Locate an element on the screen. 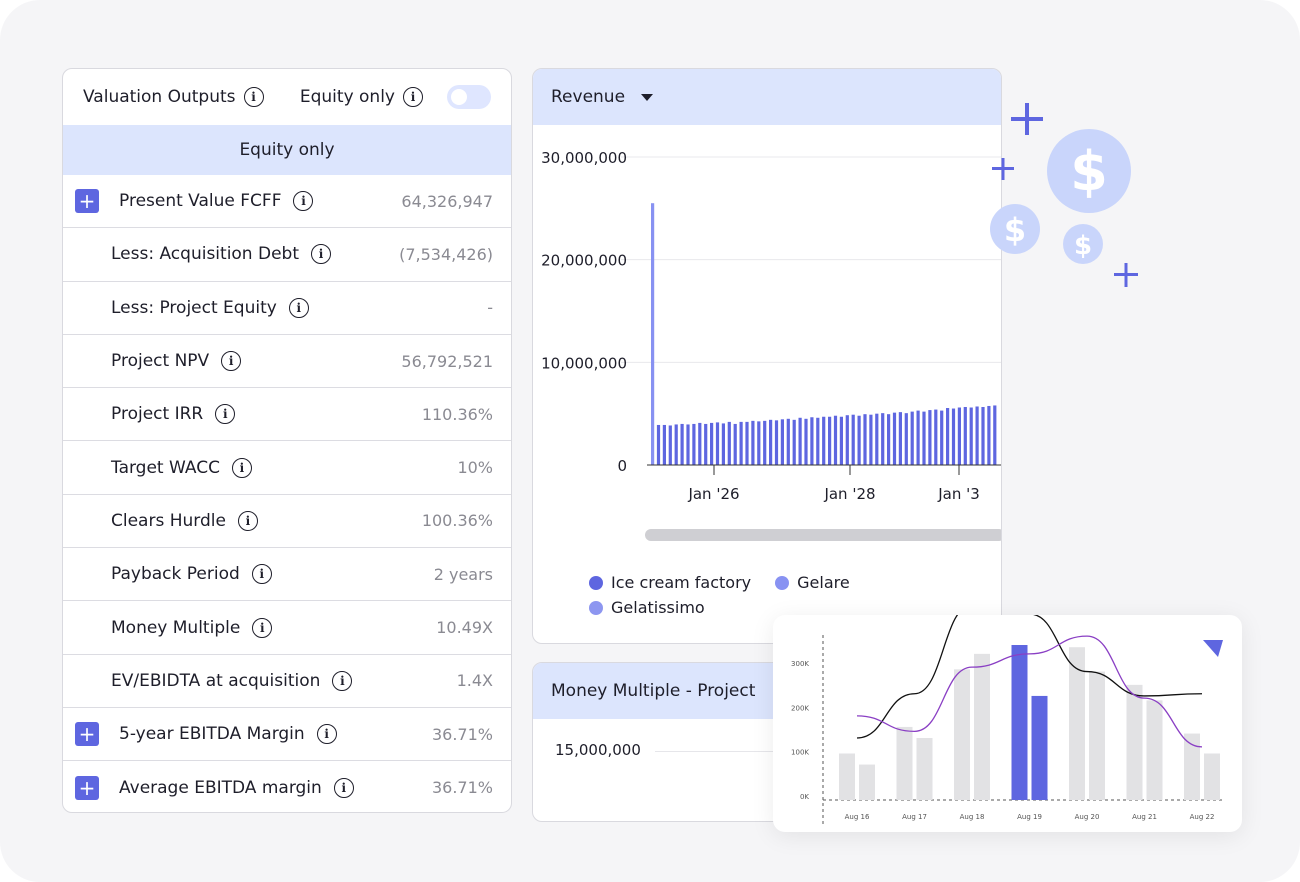  valuation-row: + Average EBITDA margin i 36.71% is located at coordinates (287, 786).